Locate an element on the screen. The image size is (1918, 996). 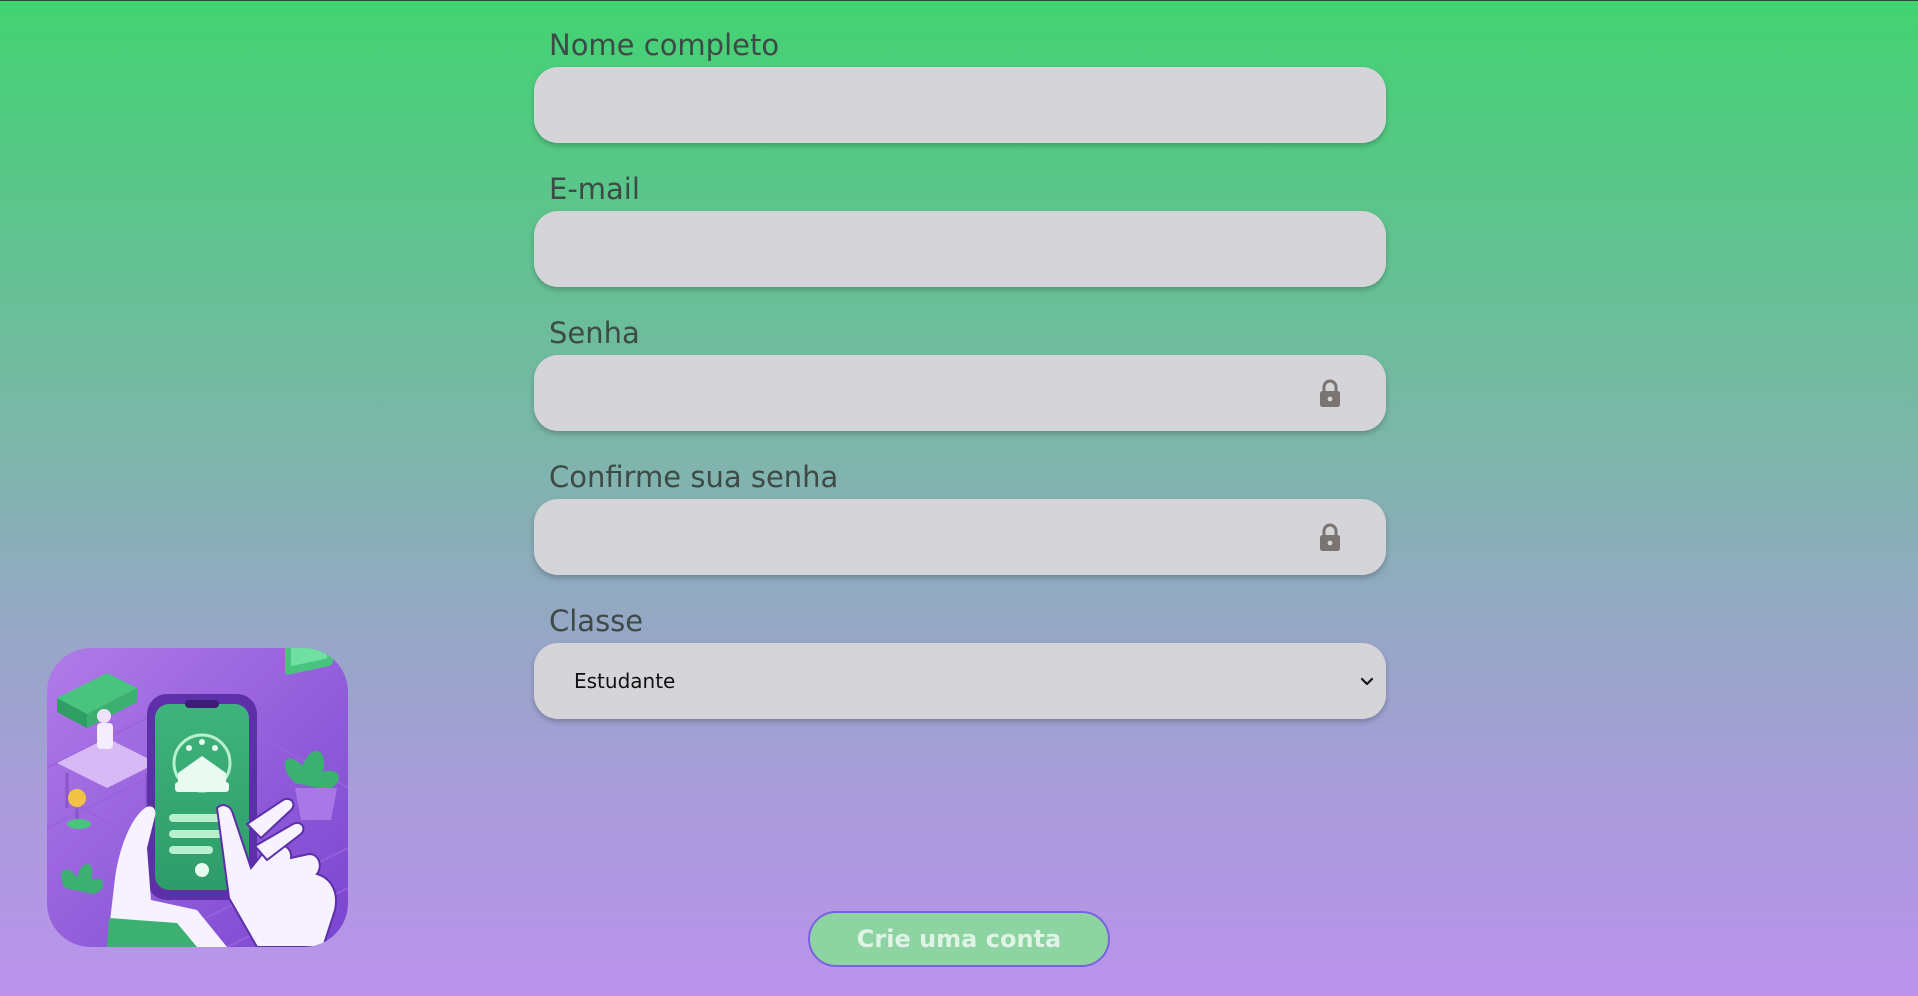
email-input is located at coordinates (960, 249).